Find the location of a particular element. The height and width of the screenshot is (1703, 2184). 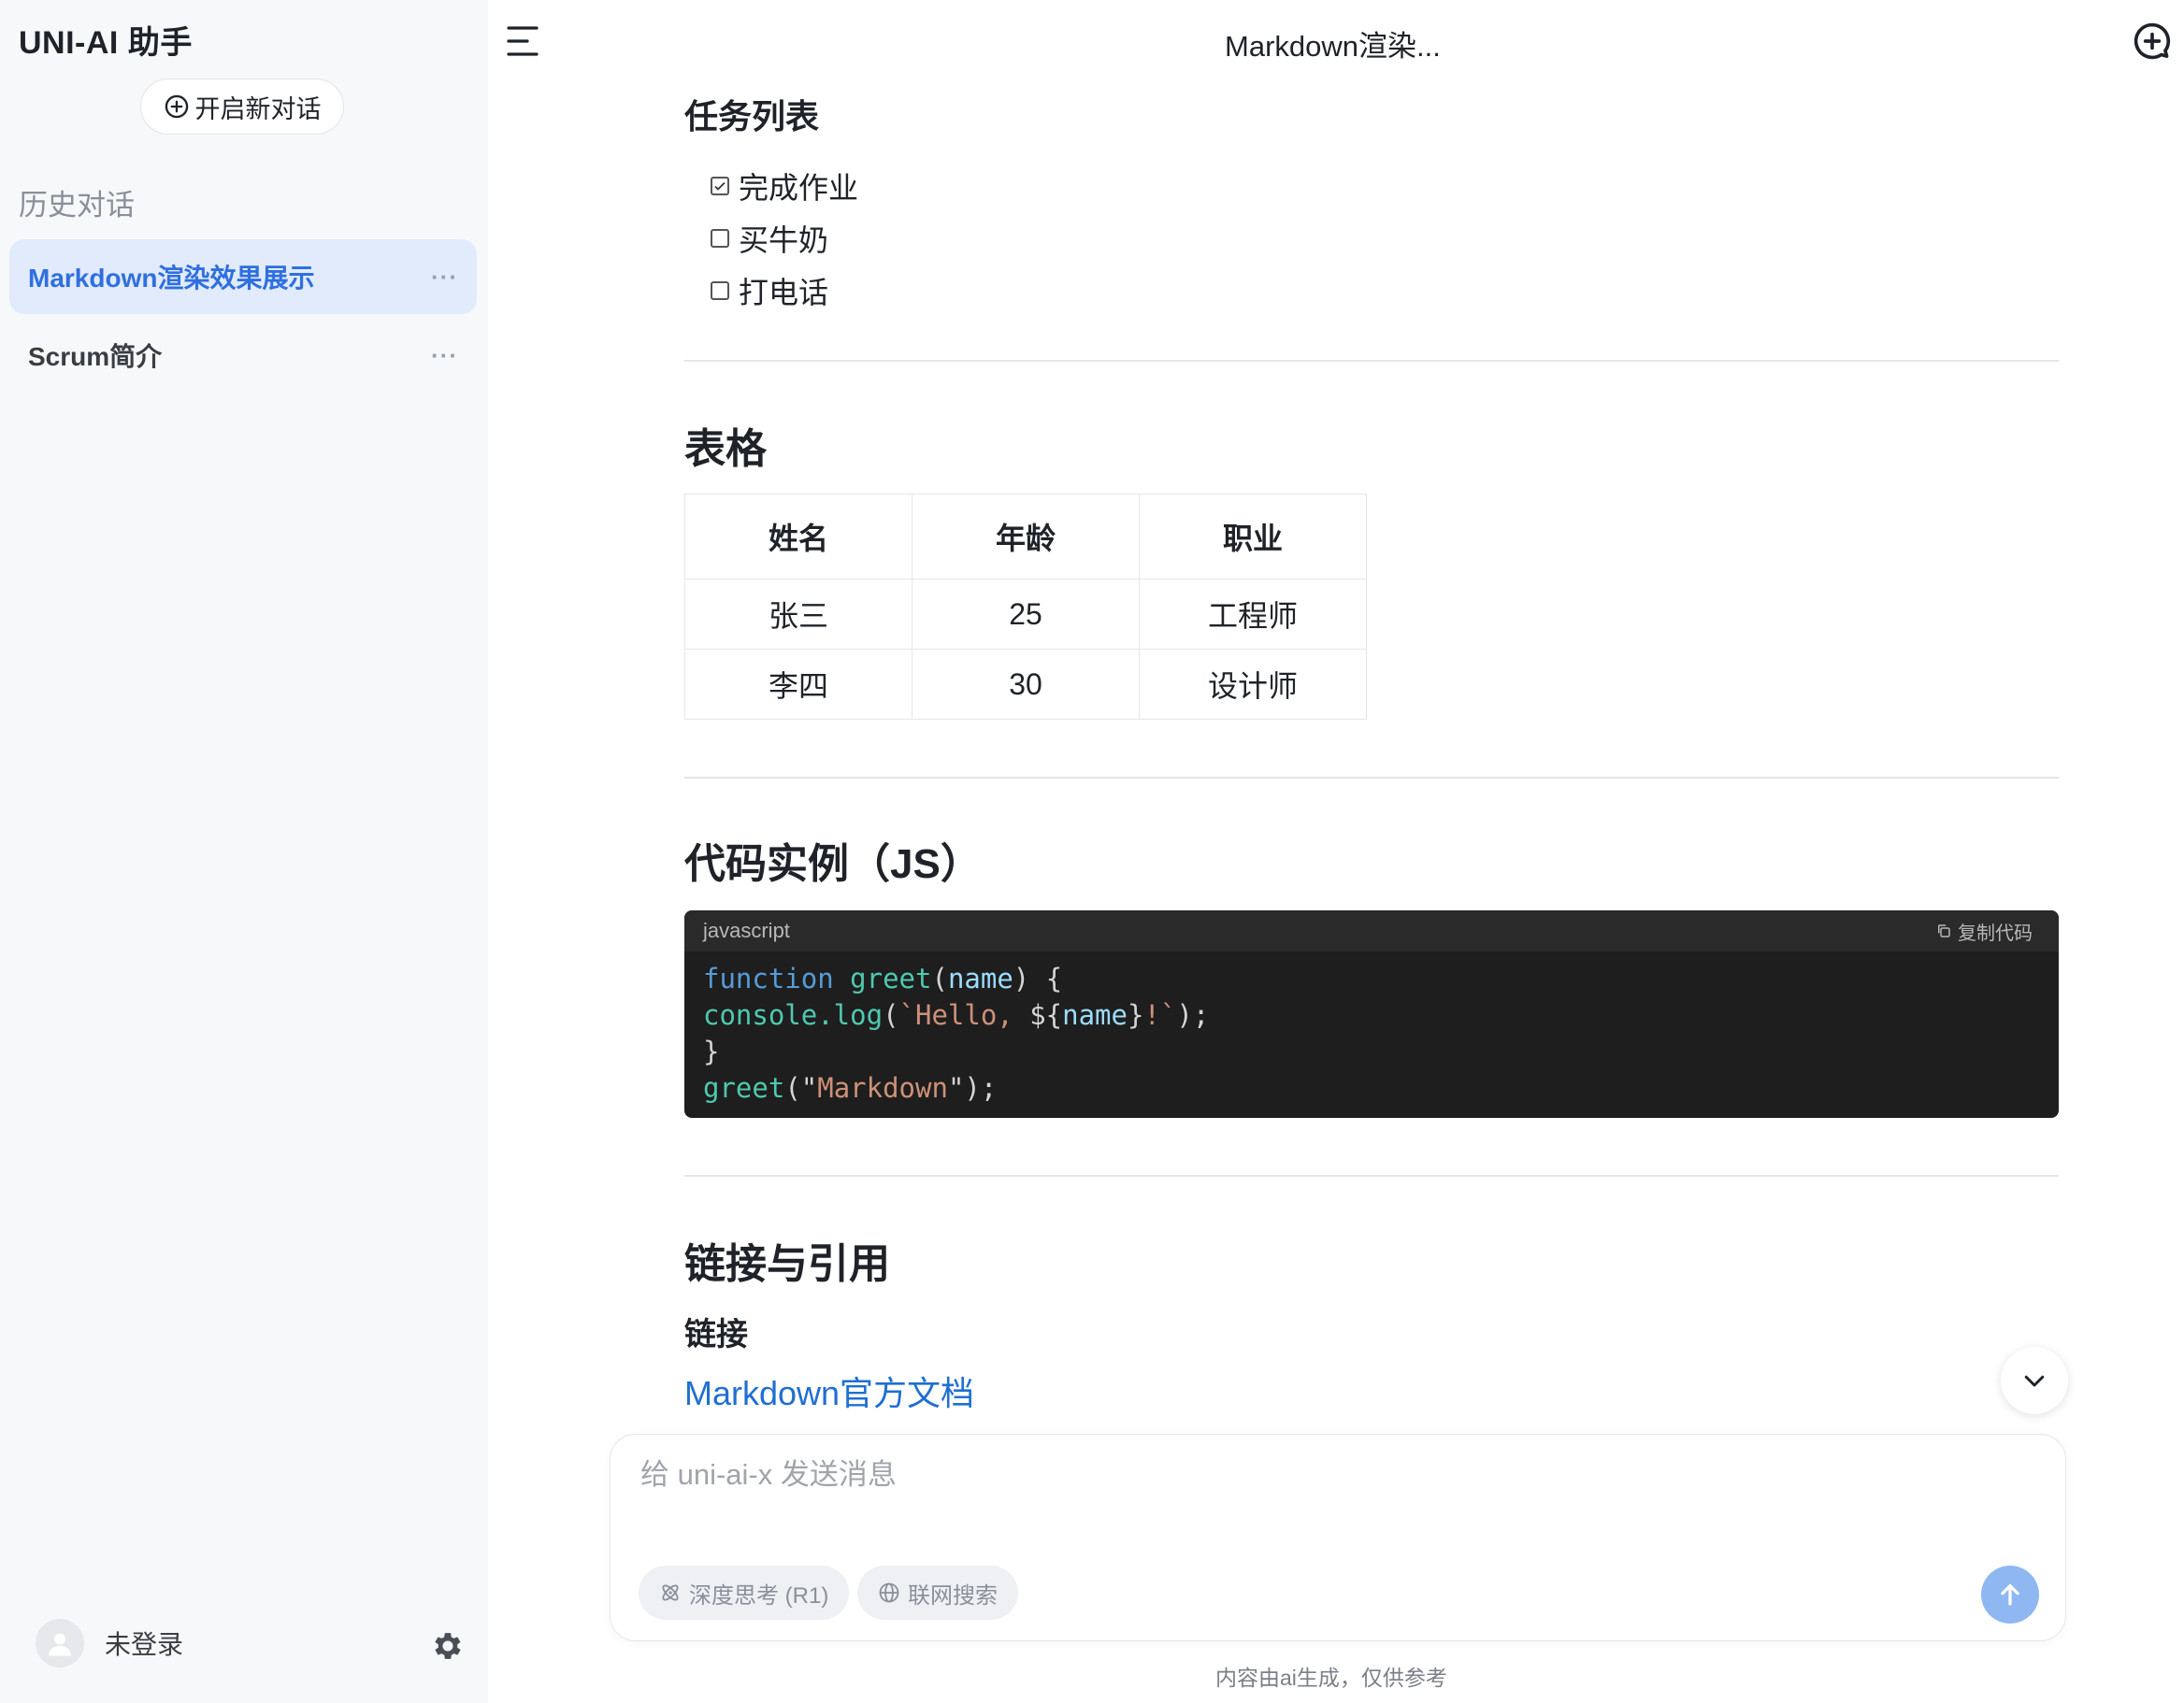

copy-code-button: 复制代码 is located at coordinates (1984, 931).